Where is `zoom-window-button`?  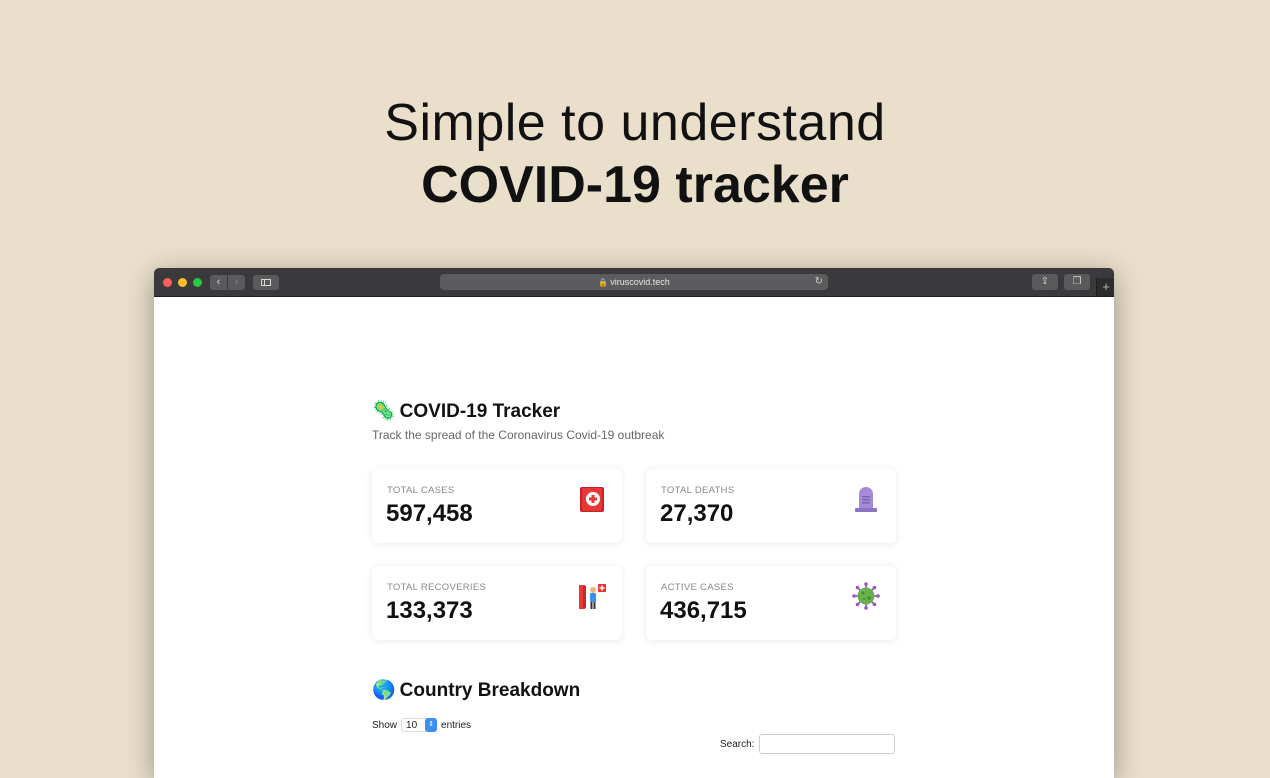
zoom-window-button is located at coordinates (197, 282).